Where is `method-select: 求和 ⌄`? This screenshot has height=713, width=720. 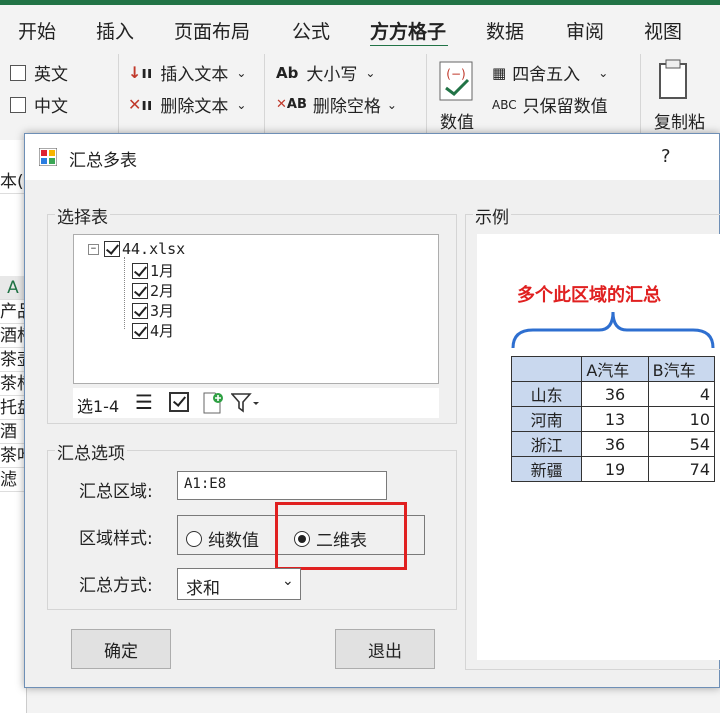 method-select: 求和 ⌄ is located at coordinates (239, 584).